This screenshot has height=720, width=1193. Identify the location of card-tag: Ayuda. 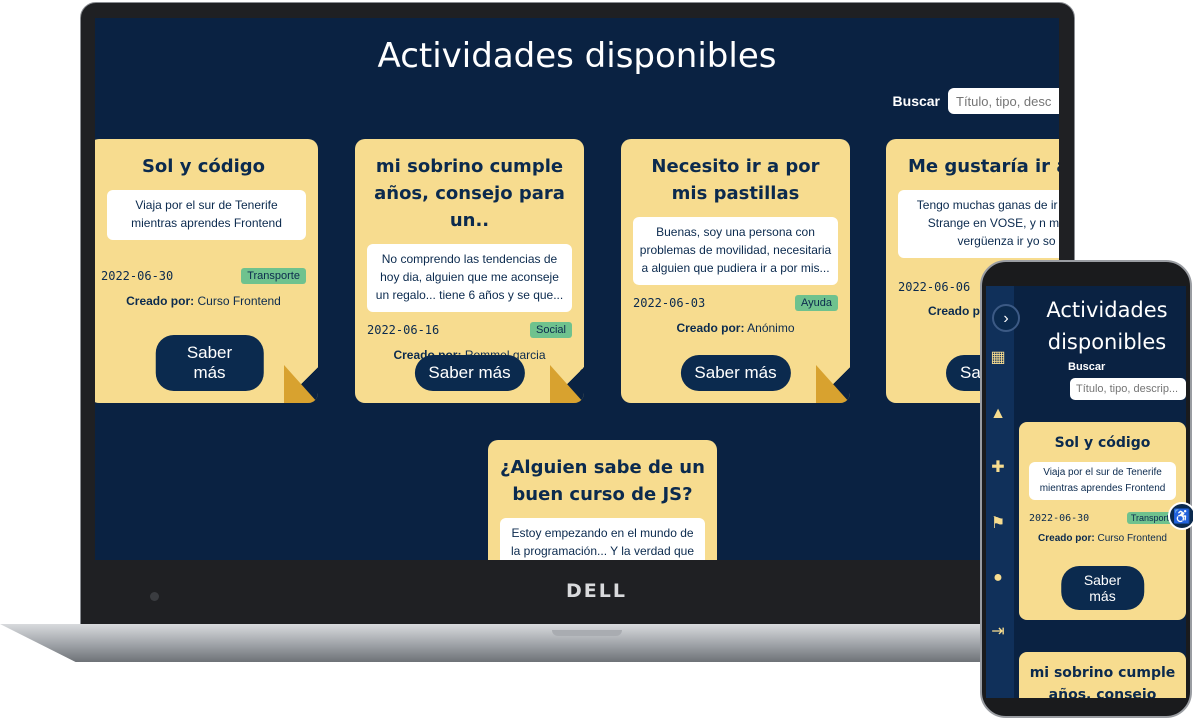
(816, 303).